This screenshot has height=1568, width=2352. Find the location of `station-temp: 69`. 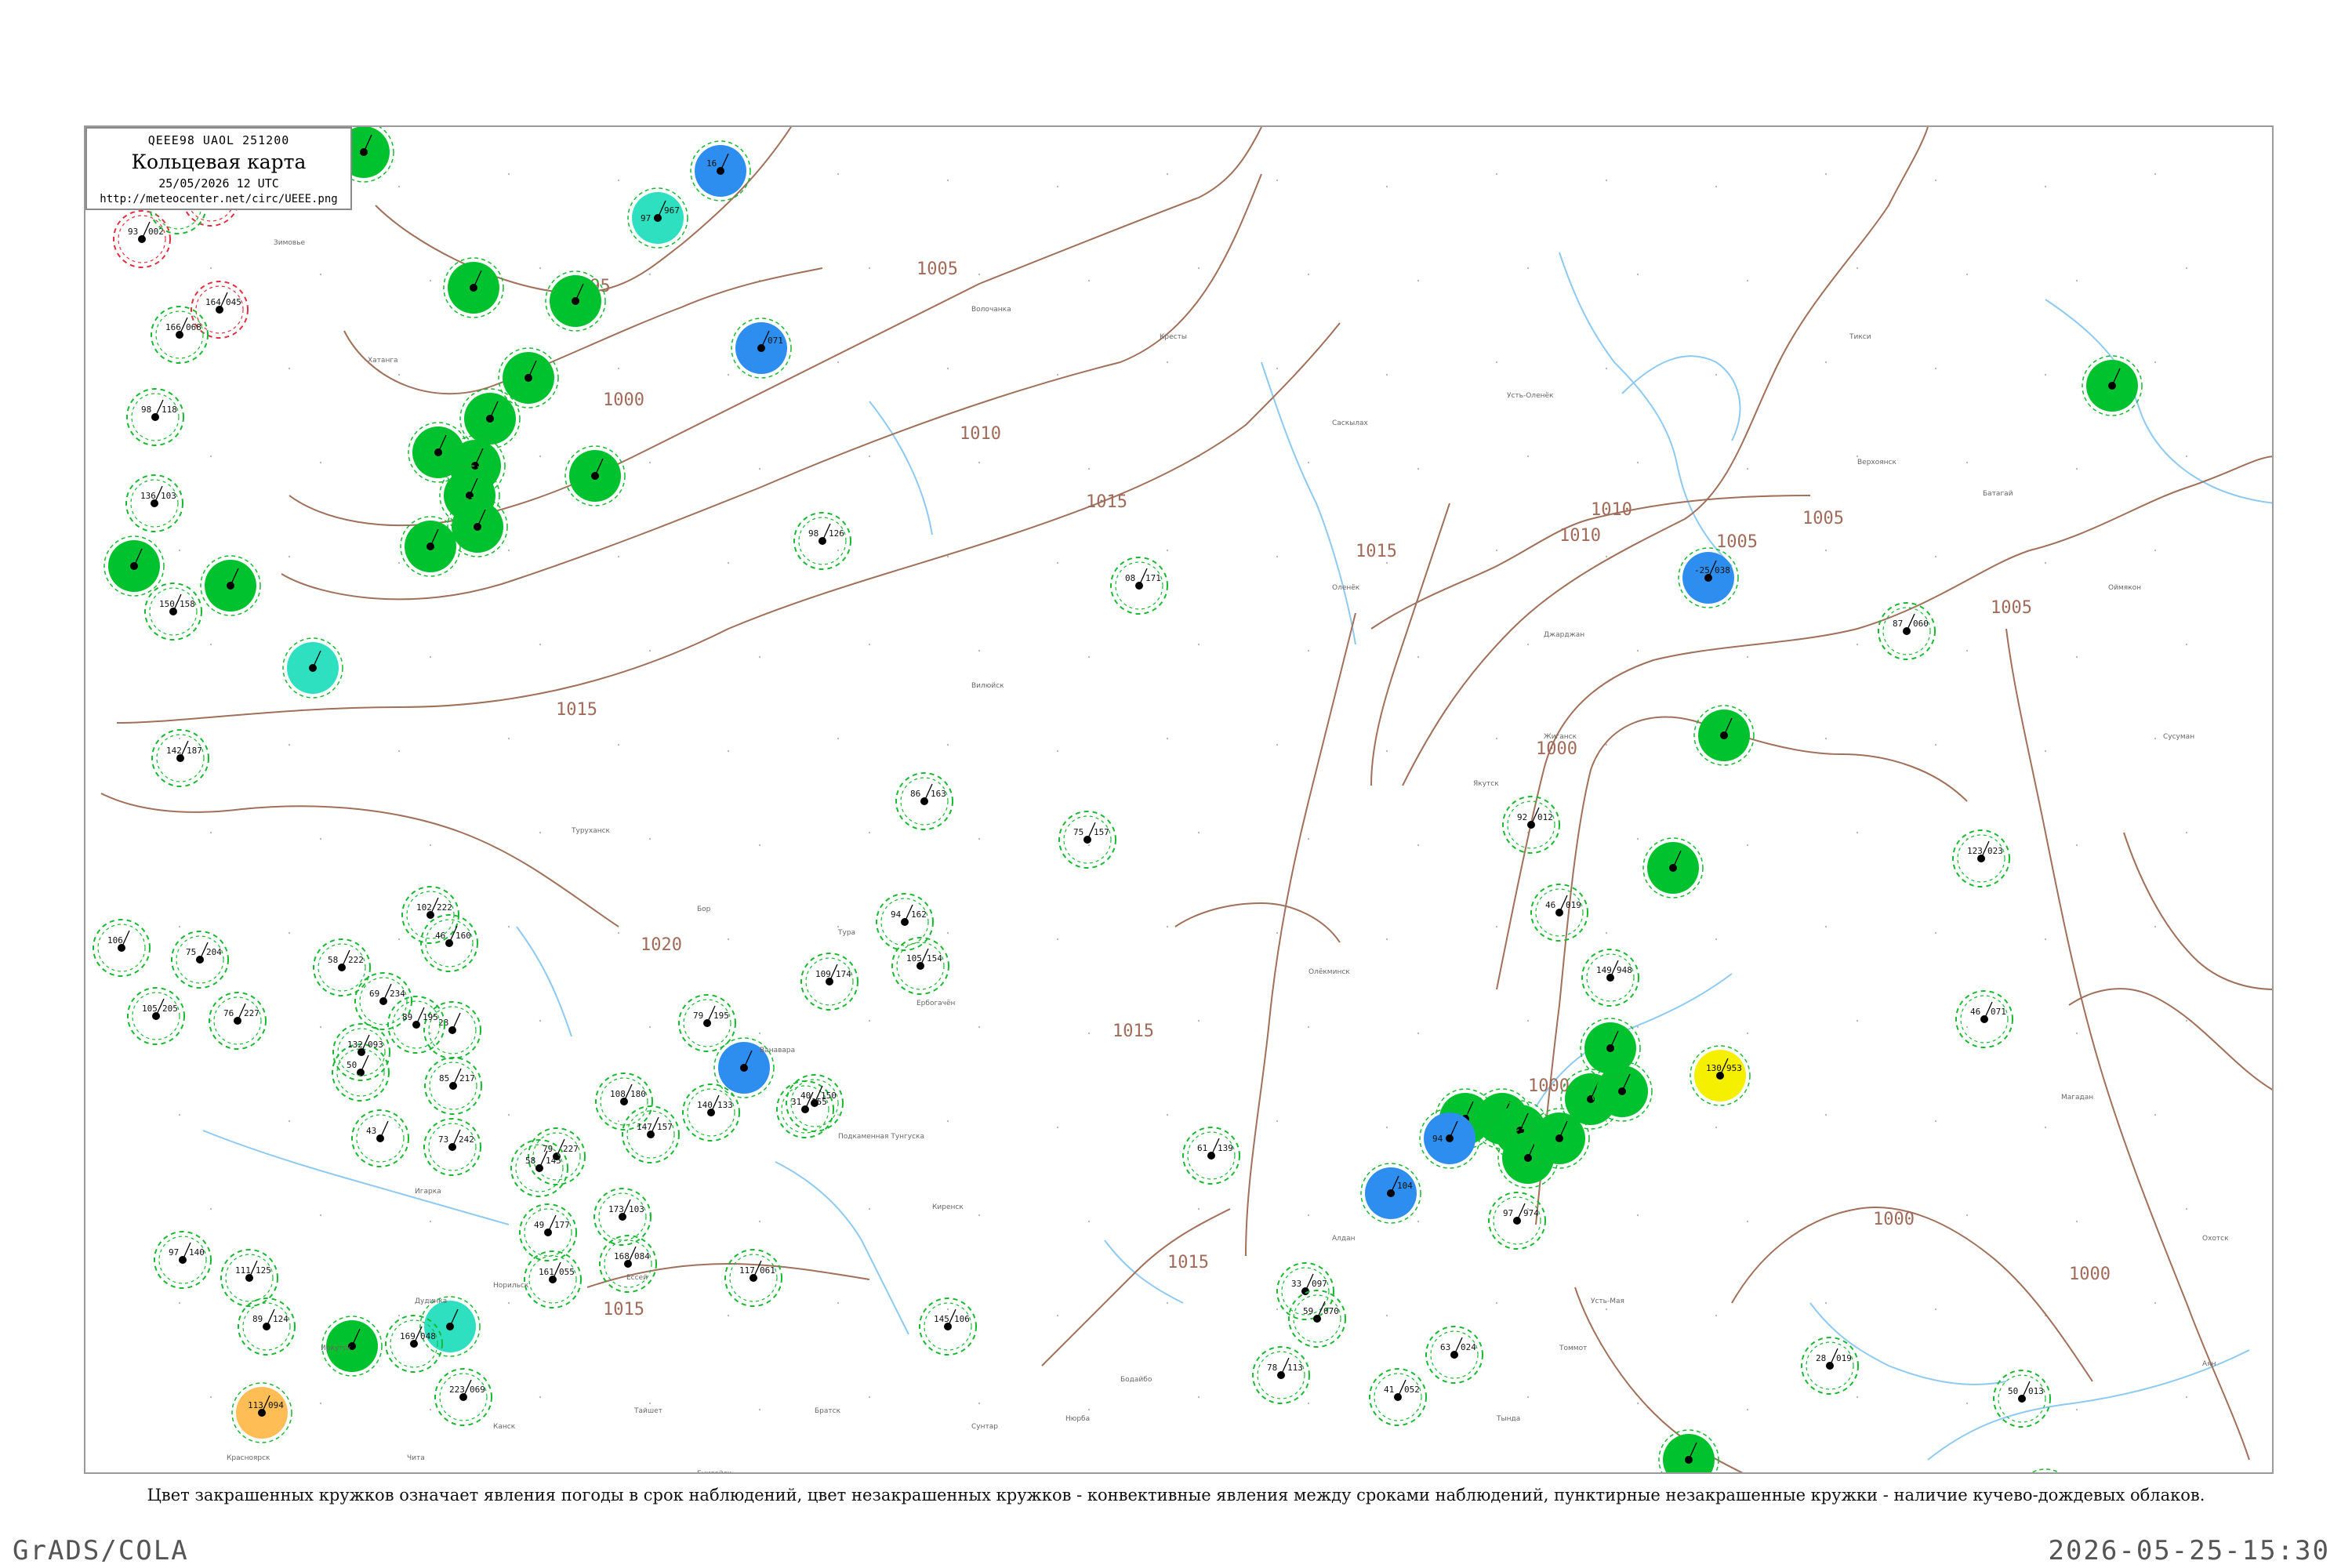

station-temp: 69 is located at coordinates (374, 994).